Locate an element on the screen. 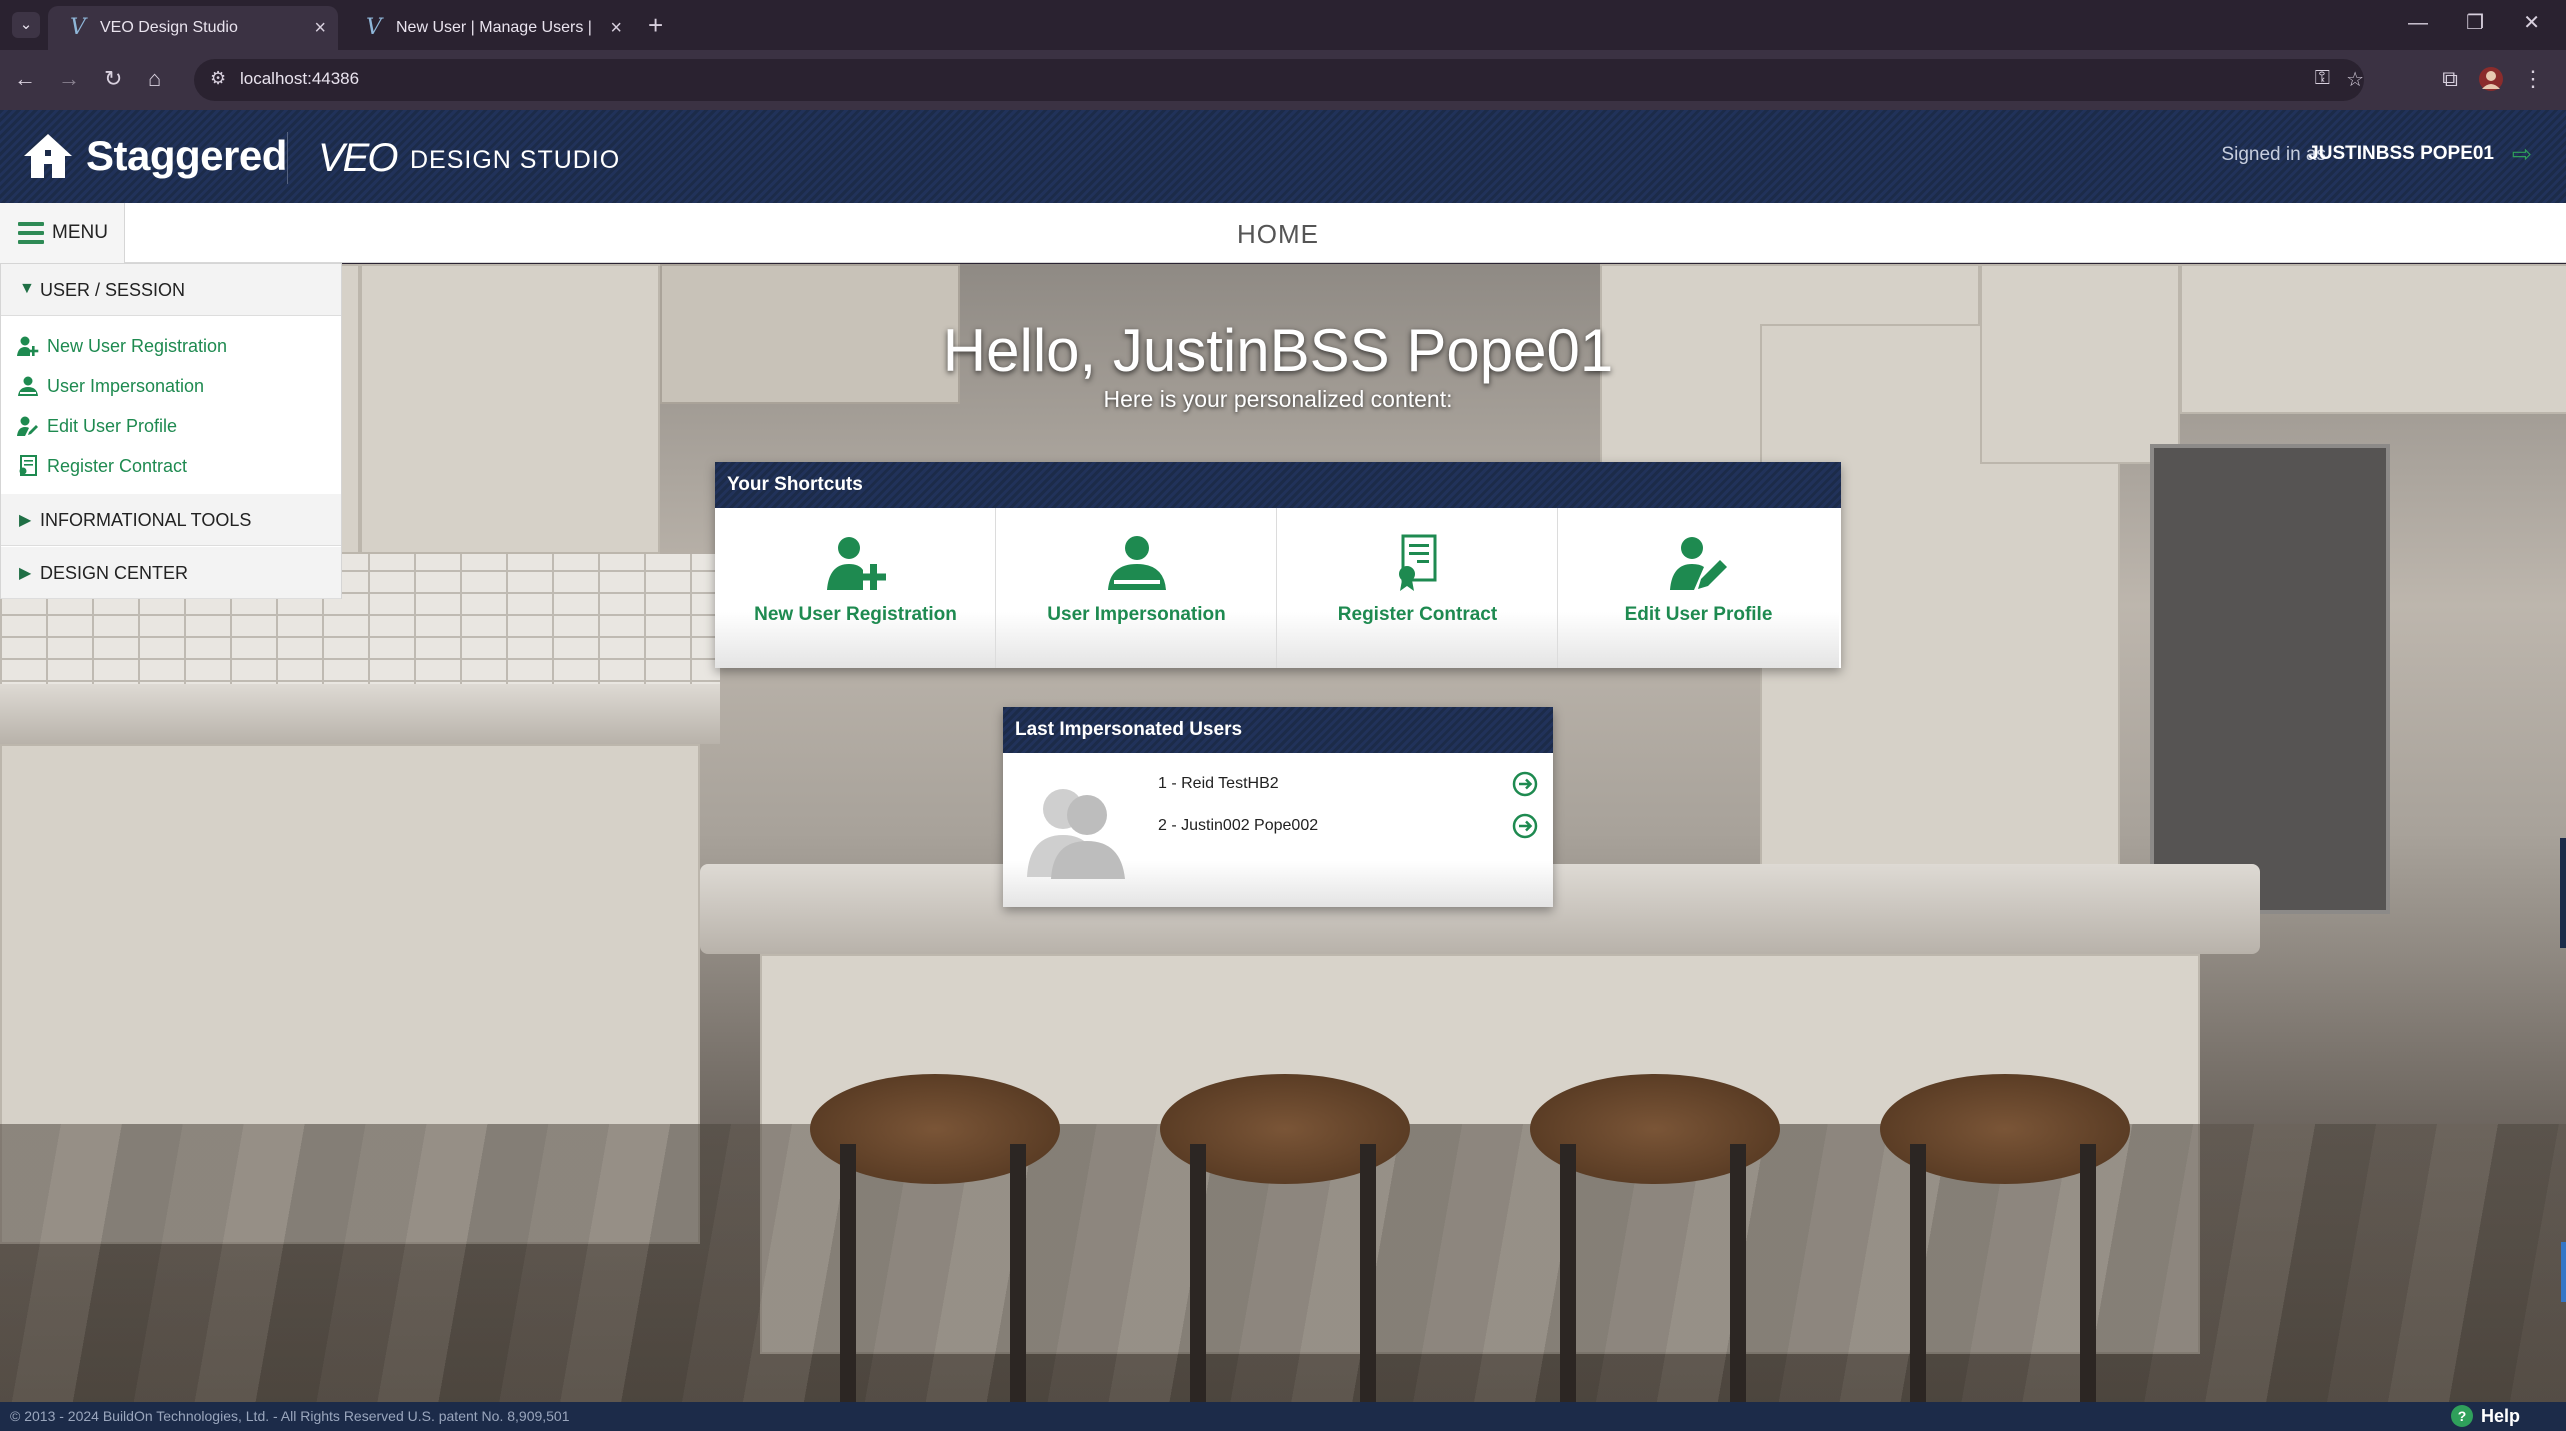  menu-label: MENU is located at coordinates (80, 232).